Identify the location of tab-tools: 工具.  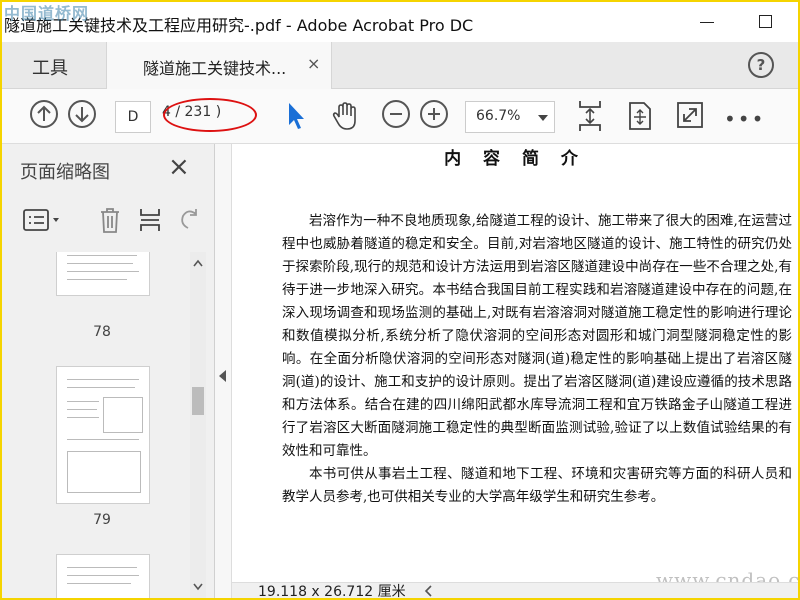
(54, 65).